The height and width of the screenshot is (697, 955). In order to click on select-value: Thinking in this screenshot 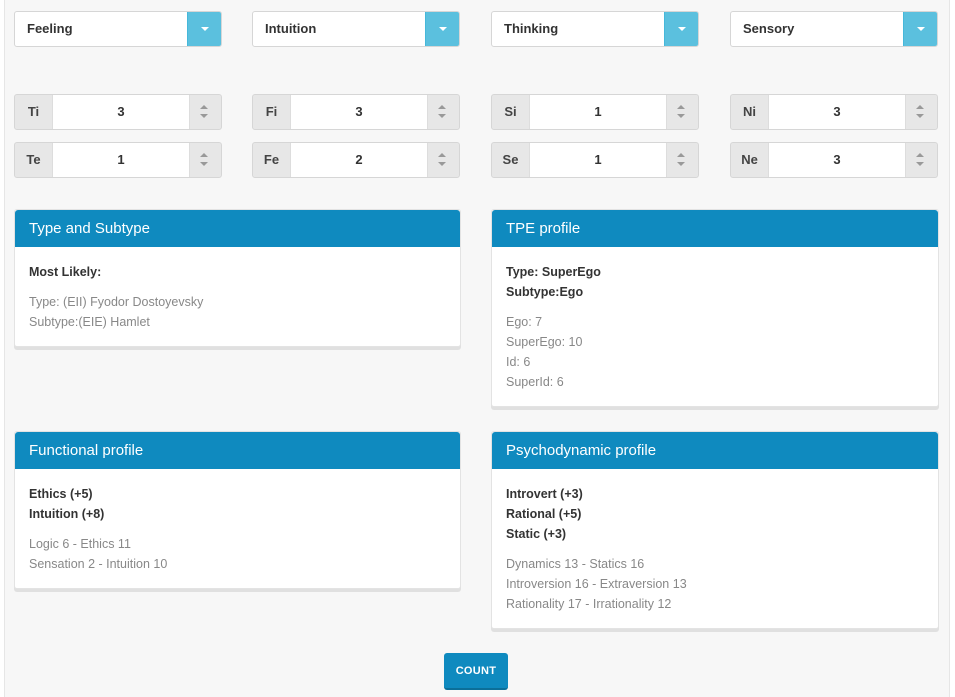, I will do `click(531, 28)`.